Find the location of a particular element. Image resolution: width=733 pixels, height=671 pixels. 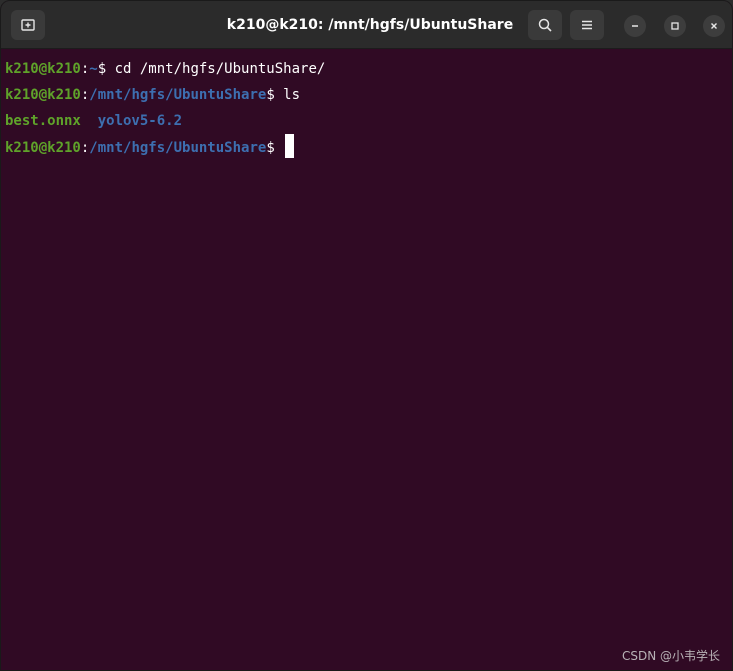

menu-button is located at coordinates (587, 25).